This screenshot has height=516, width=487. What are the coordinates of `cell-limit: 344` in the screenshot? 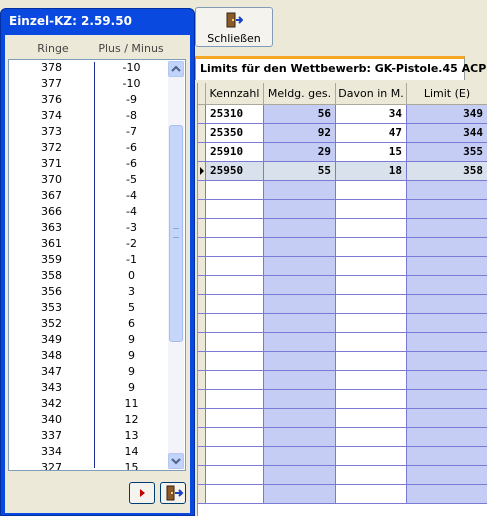 It's located at (447, 133).